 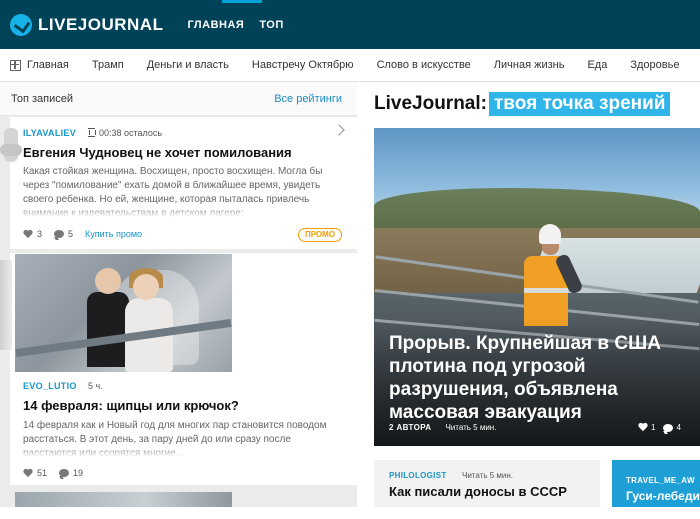 I want to click on post1-comments: 5, so click(x=71, y=234).